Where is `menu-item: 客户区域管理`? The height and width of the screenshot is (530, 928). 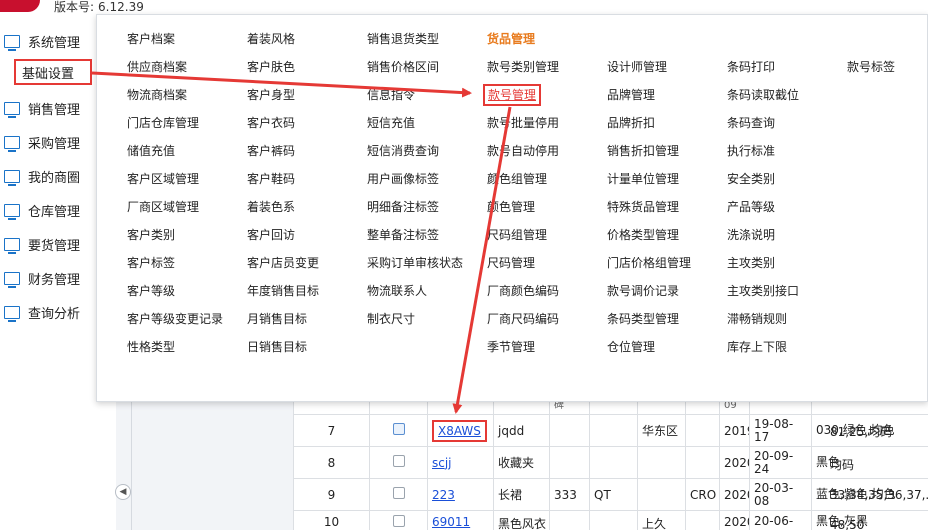 menu-item: 客户区域管理 is located at coordinates (175, 179).